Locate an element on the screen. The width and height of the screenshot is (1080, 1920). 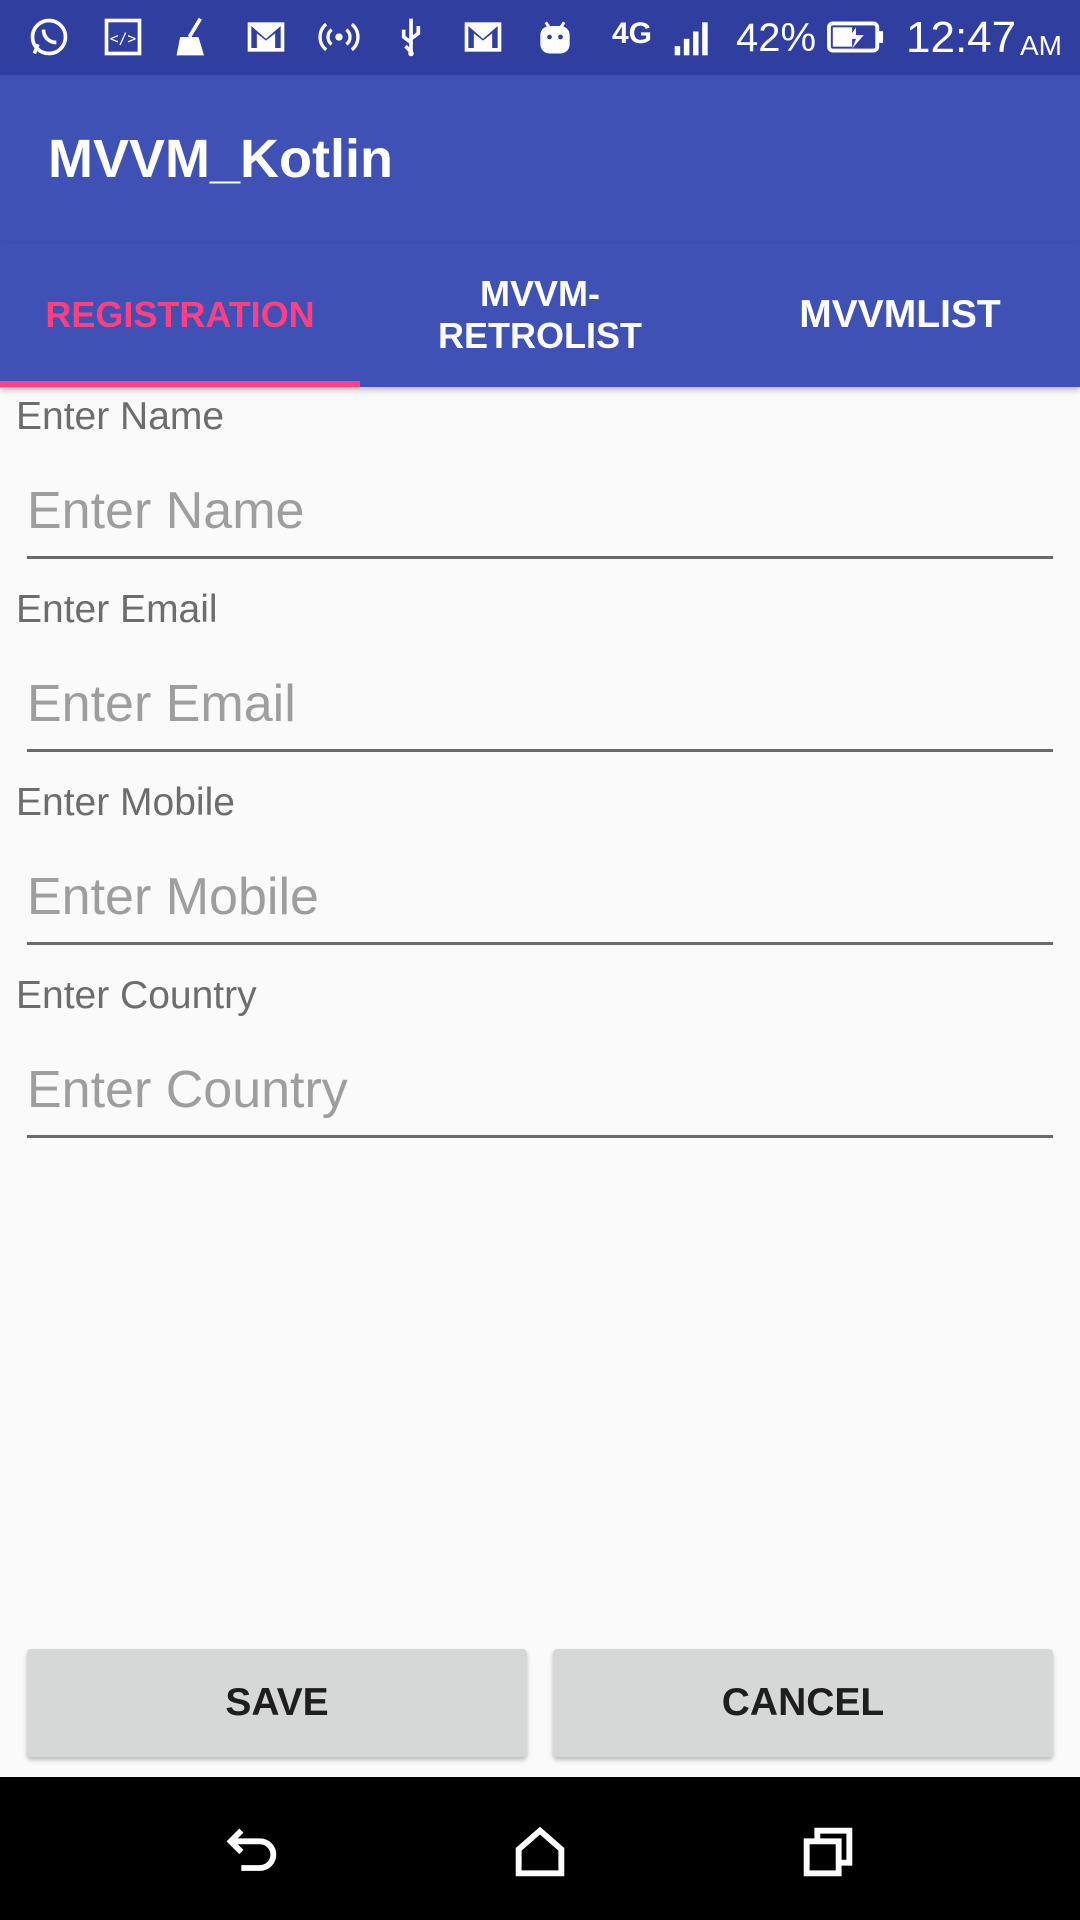
clock-time: 12:47 is located at coordinates (961, 37).